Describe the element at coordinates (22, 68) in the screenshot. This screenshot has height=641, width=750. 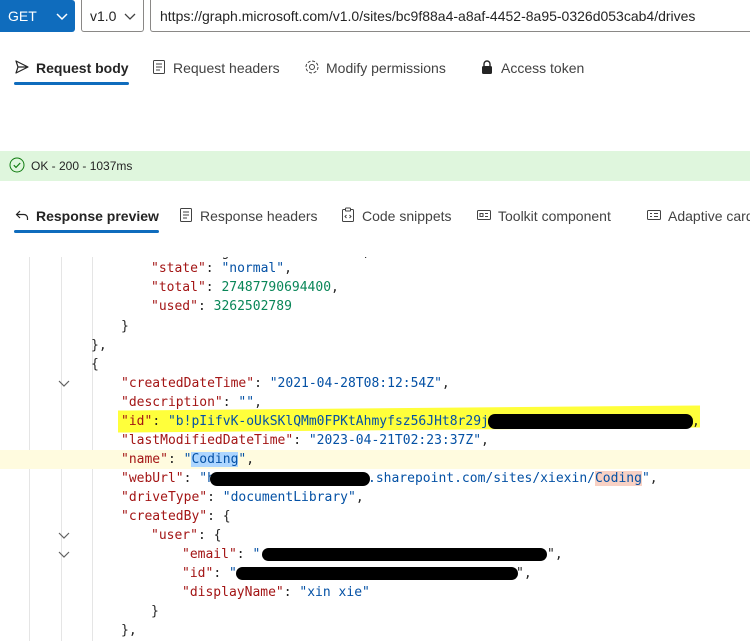
I see `send-icon` at that location.